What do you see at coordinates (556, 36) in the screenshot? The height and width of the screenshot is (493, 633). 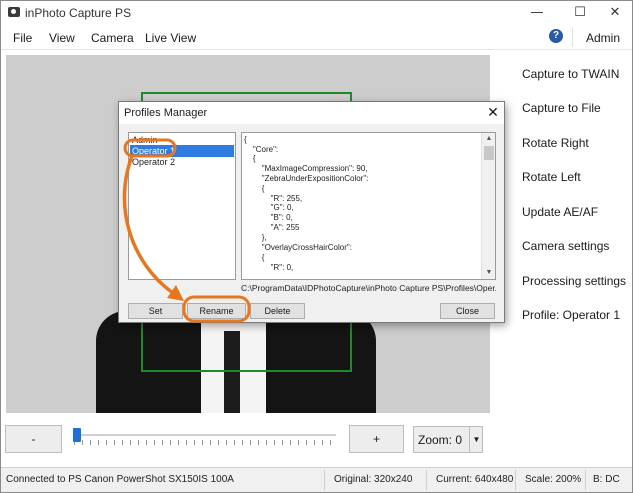 I see `help-icon: ?` at bounding box center [556, 36].